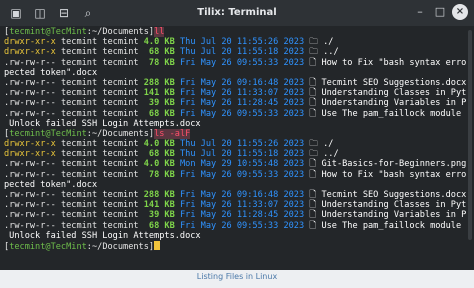 The height and width of the screenshot is (288, 474). I want to click on file-name: Git-Basics-for-Beginners.png, so click(393, 164).